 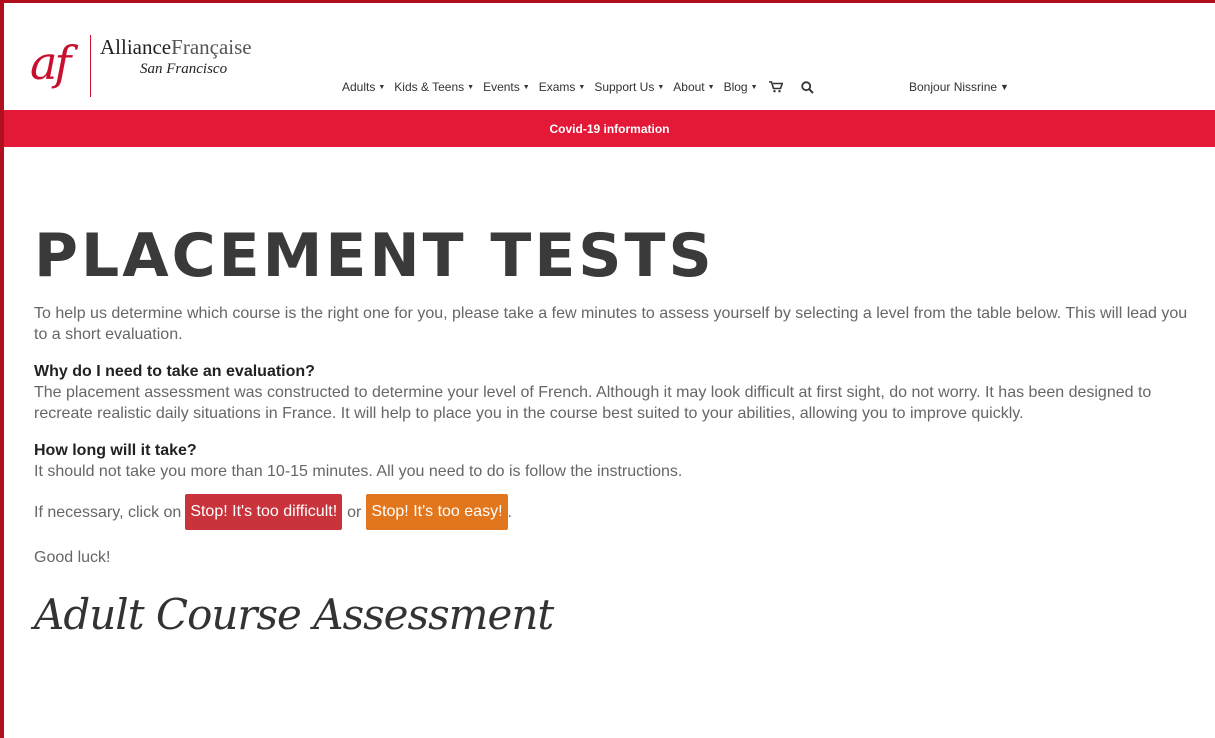 What do you see at coordinates (72, 557) in the screenshot?
I see `good-luck-text: Good luck!` at bounding box center [72, 557].